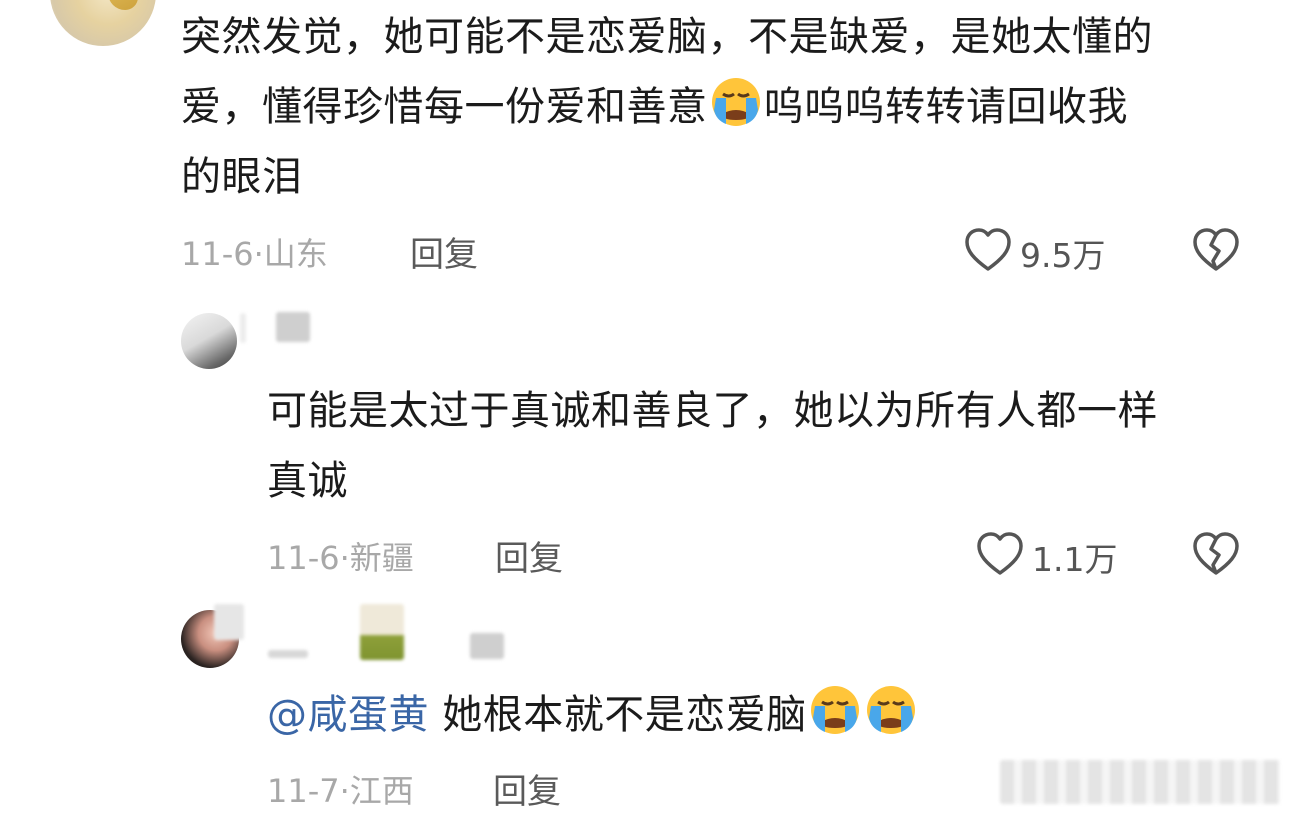 The width and height of the screenshot is (1290, 816). What do you see at coordinates (307, 481) in the screenshot?
I see `comment-line: 真诚` at bounding box center [307, 481].